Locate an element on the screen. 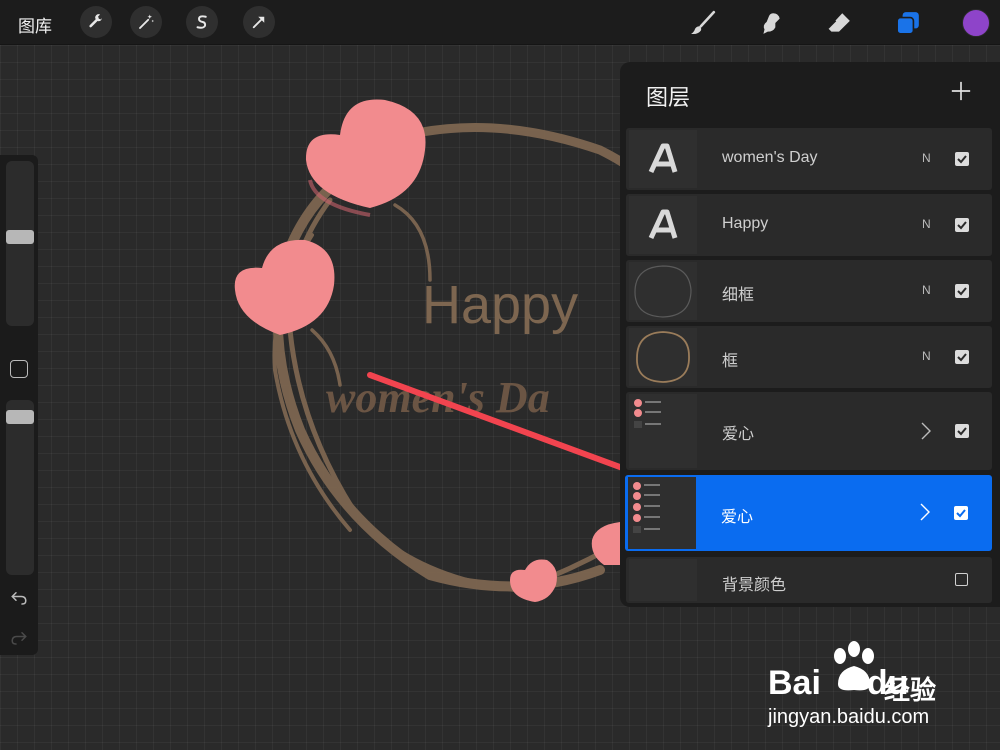  layer-row: 细框 N is located at coordinates (809, 291).